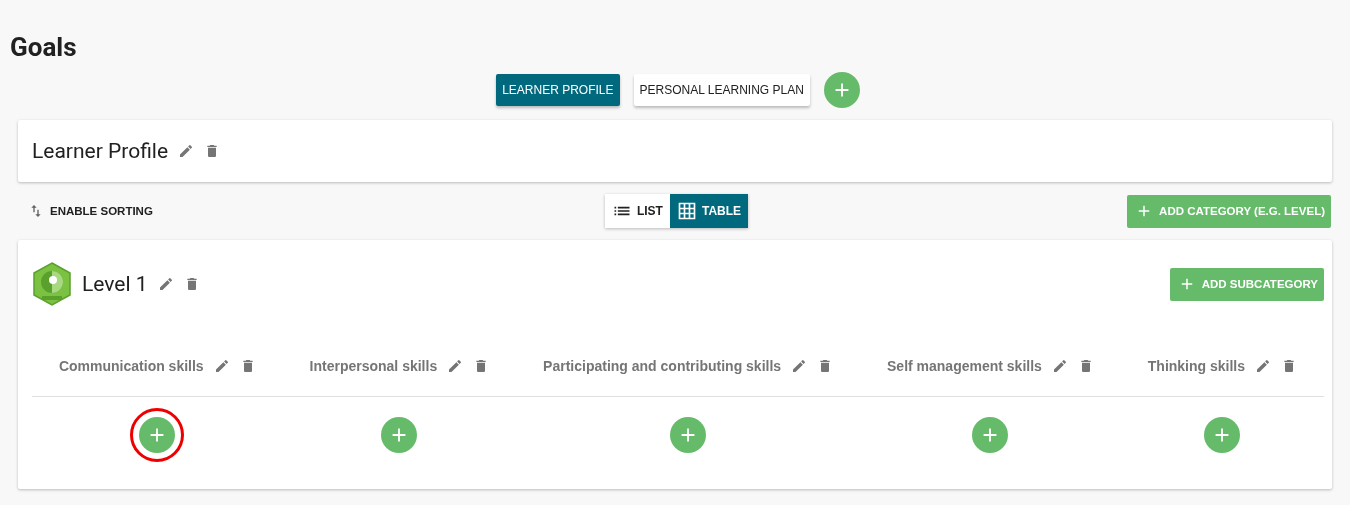 The width and height of the screenshot is (1350, 505). I want to click on view-toggle: TABLE, so click(709, 211).